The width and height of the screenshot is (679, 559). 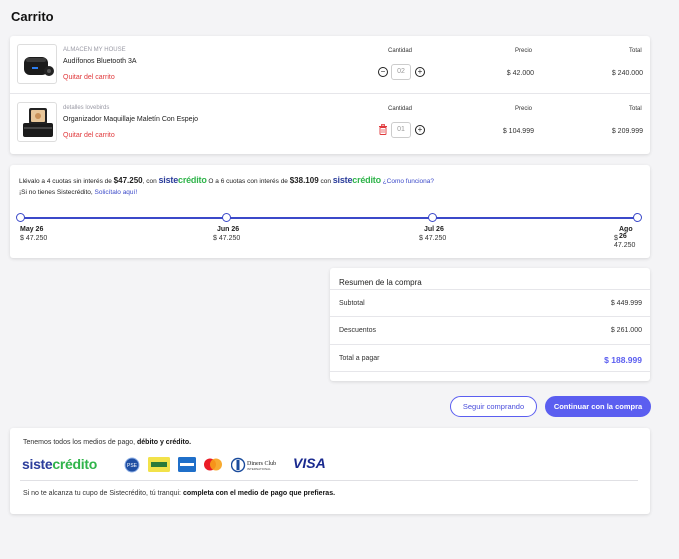 I want to click on qty-input: 01, so click(x=401, y=130).